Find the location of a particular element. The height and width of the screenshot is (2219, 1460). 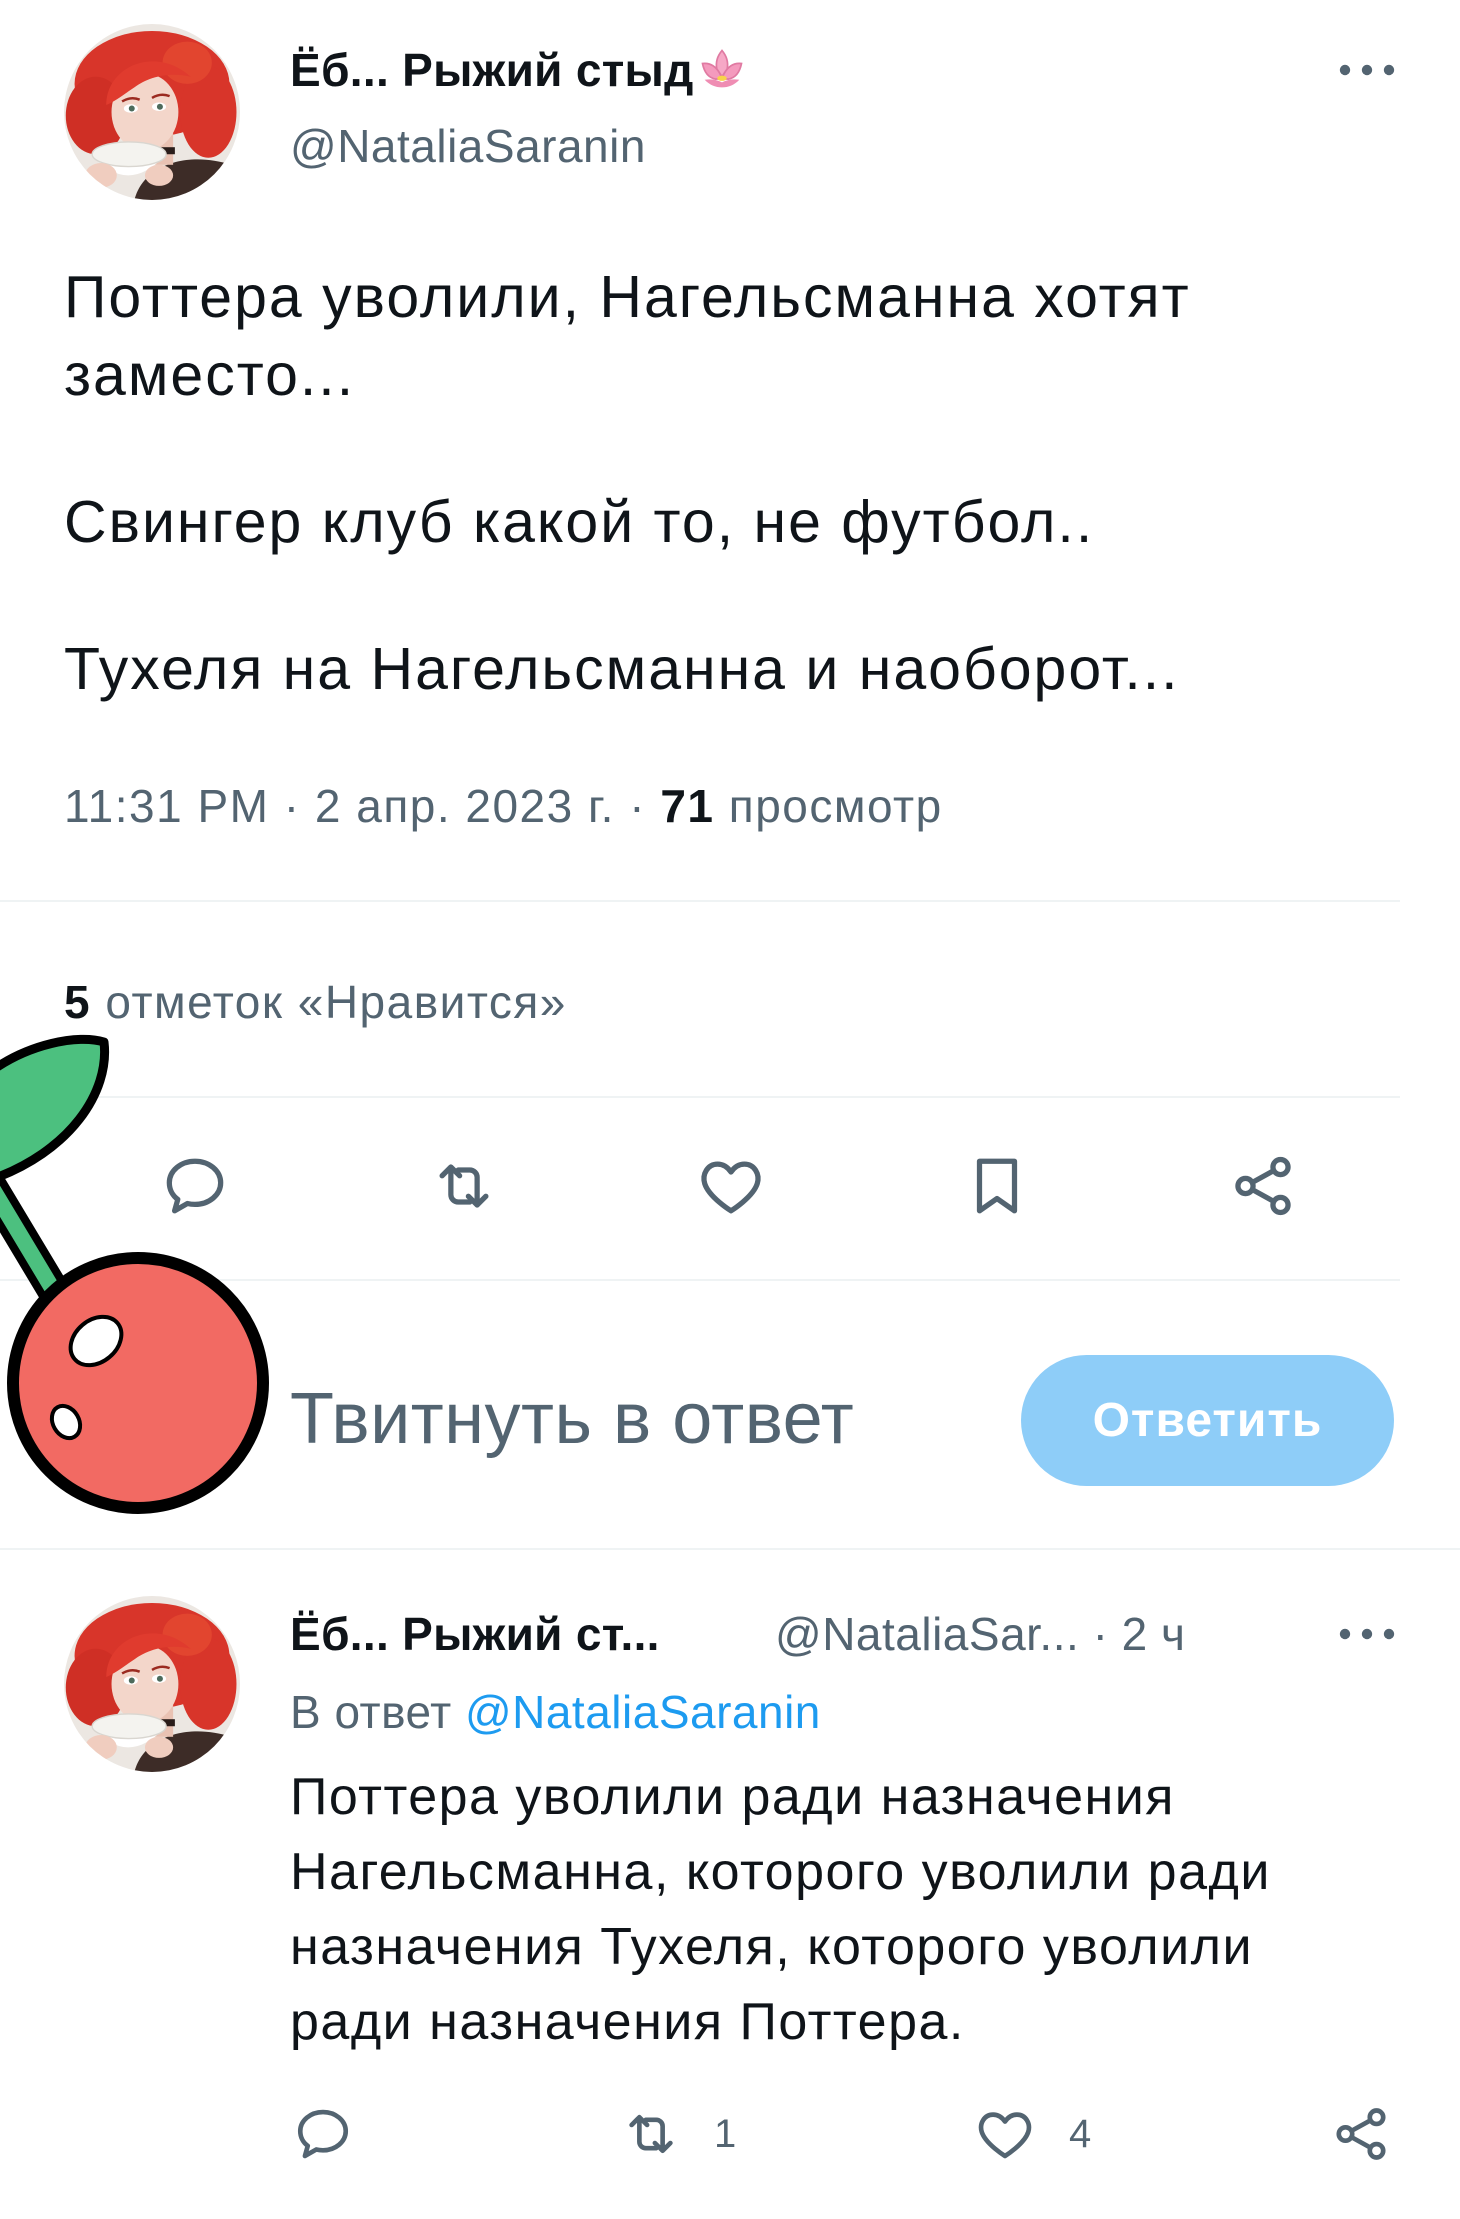

likes-count: 5 is located at coordinates (78, 1002).